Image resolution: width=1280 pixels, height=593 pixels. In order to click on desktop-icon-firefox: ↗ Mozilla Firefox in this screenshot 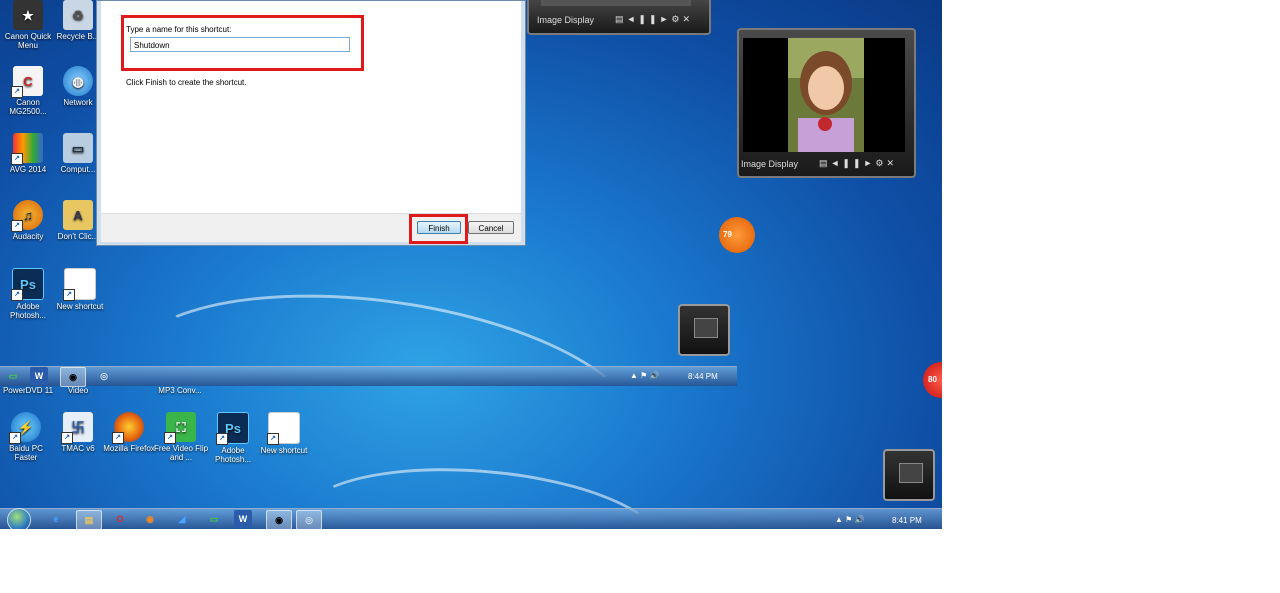, I will do `click(129, 432)`.